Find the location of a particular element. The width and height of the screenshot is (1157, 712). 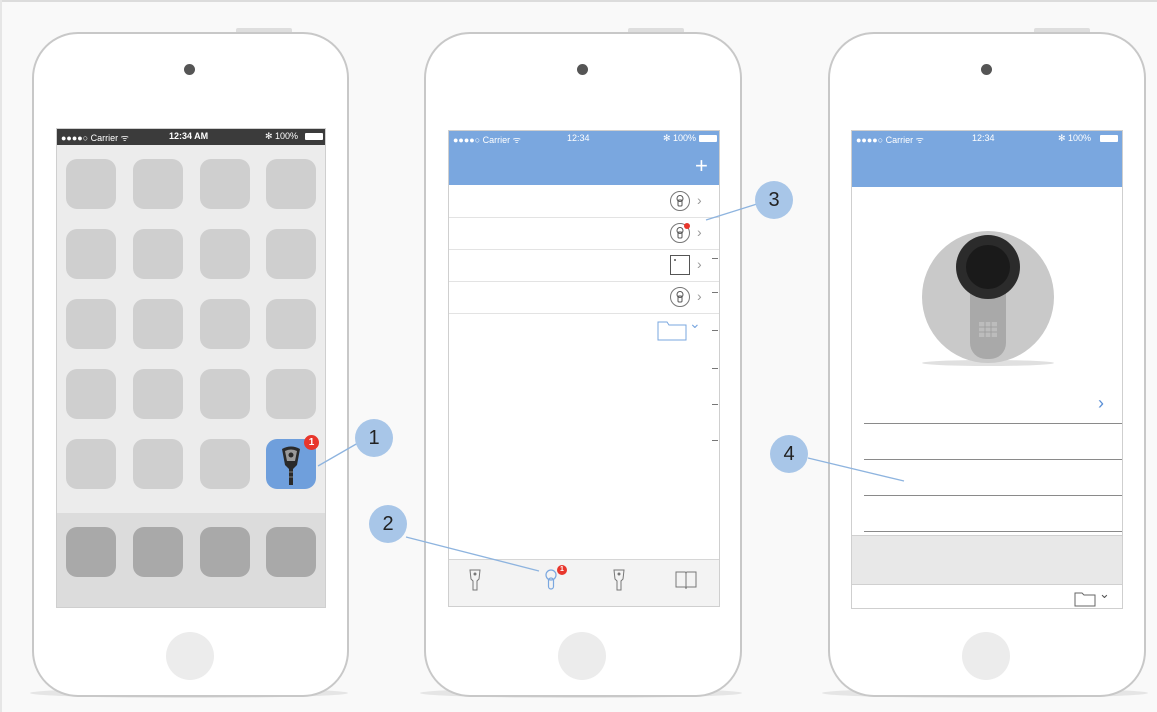

callout-2: 2 is located at coordinates (388, 524).